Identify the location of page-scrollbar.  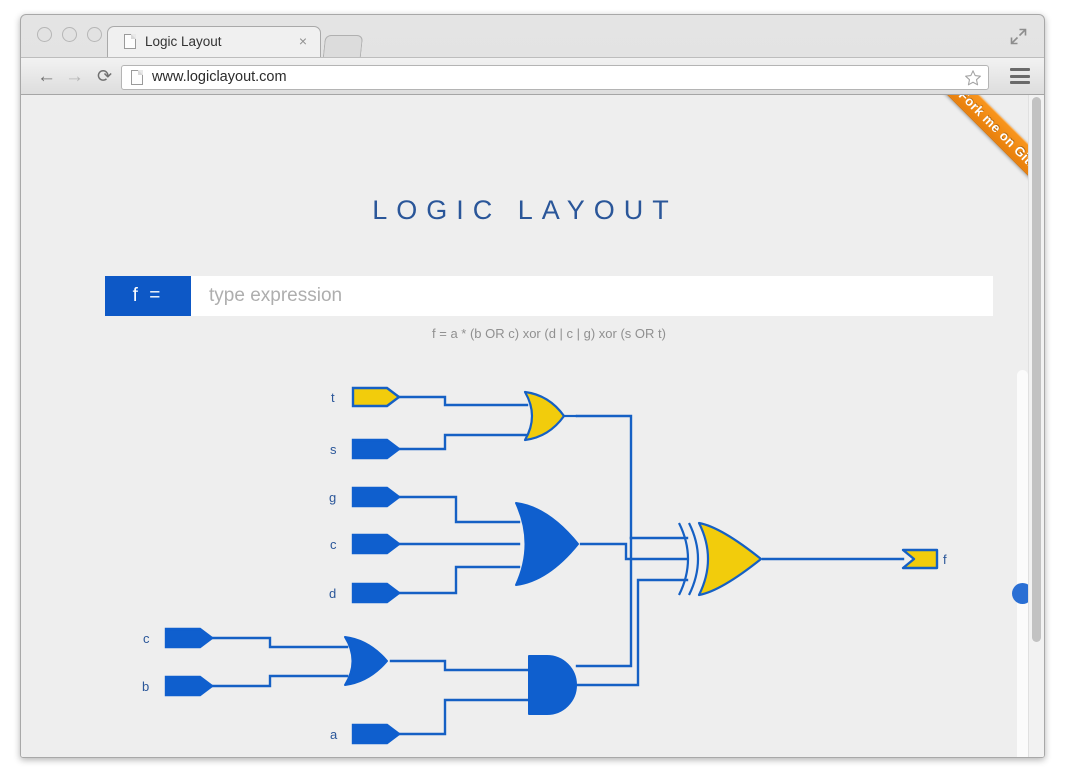
(1036, 426).